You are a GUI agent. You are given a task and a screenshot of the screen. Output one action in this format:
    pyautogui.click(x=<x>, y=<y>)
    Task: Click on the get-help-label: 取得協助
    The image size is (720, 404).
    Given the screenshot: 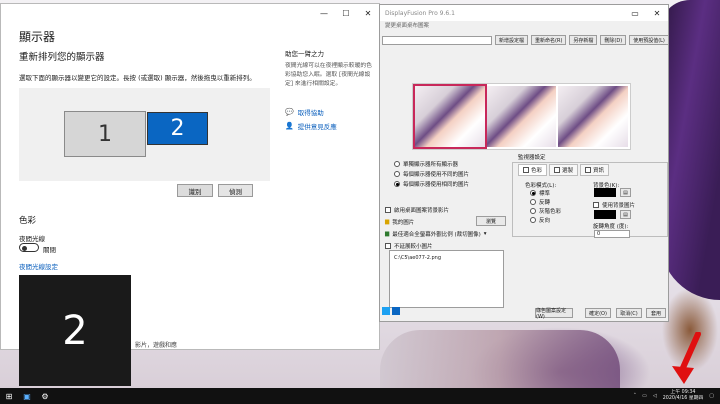 What is the action you would take?
    pyautogui.click(x=310, y=113)
    